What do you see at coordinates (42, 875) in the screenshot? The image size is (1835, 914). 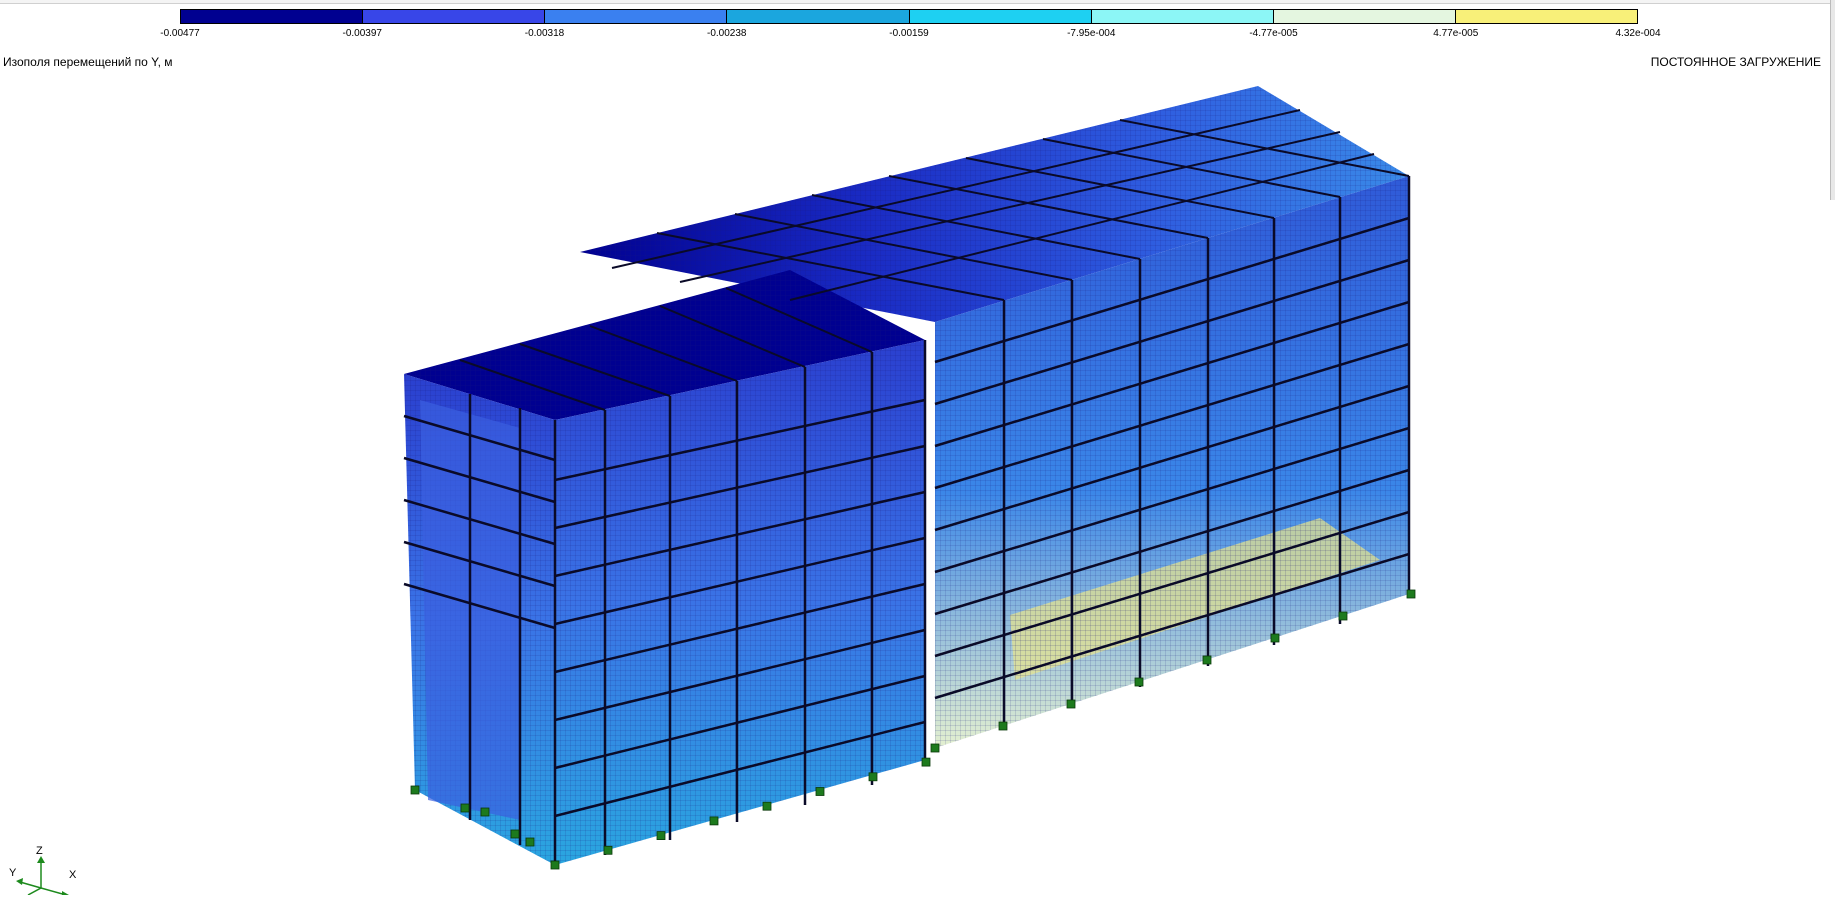 I see `axis-triad-icon` at bounding box center [42, 875].